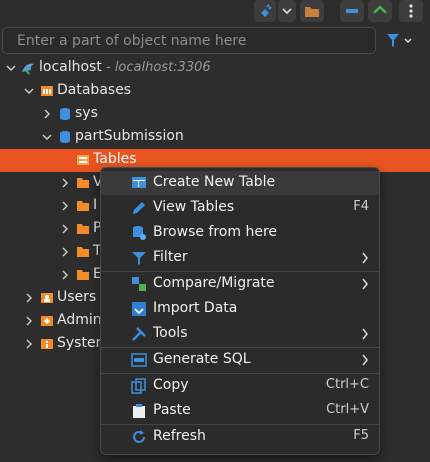 This screenshot has height=462, width=430. What do you see at coordinates (139, 182) in the screenshot?
I see `table-add-icon` at bounding box center [139, 182].